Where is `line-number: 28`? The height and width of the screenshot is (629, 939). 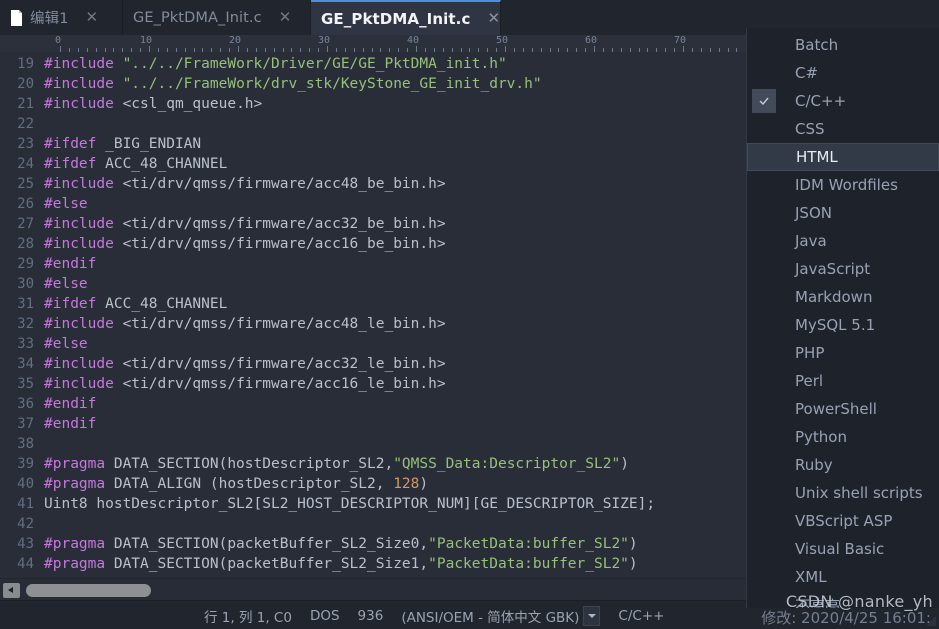 line-number: 28 is located at coordinates (25, 244).